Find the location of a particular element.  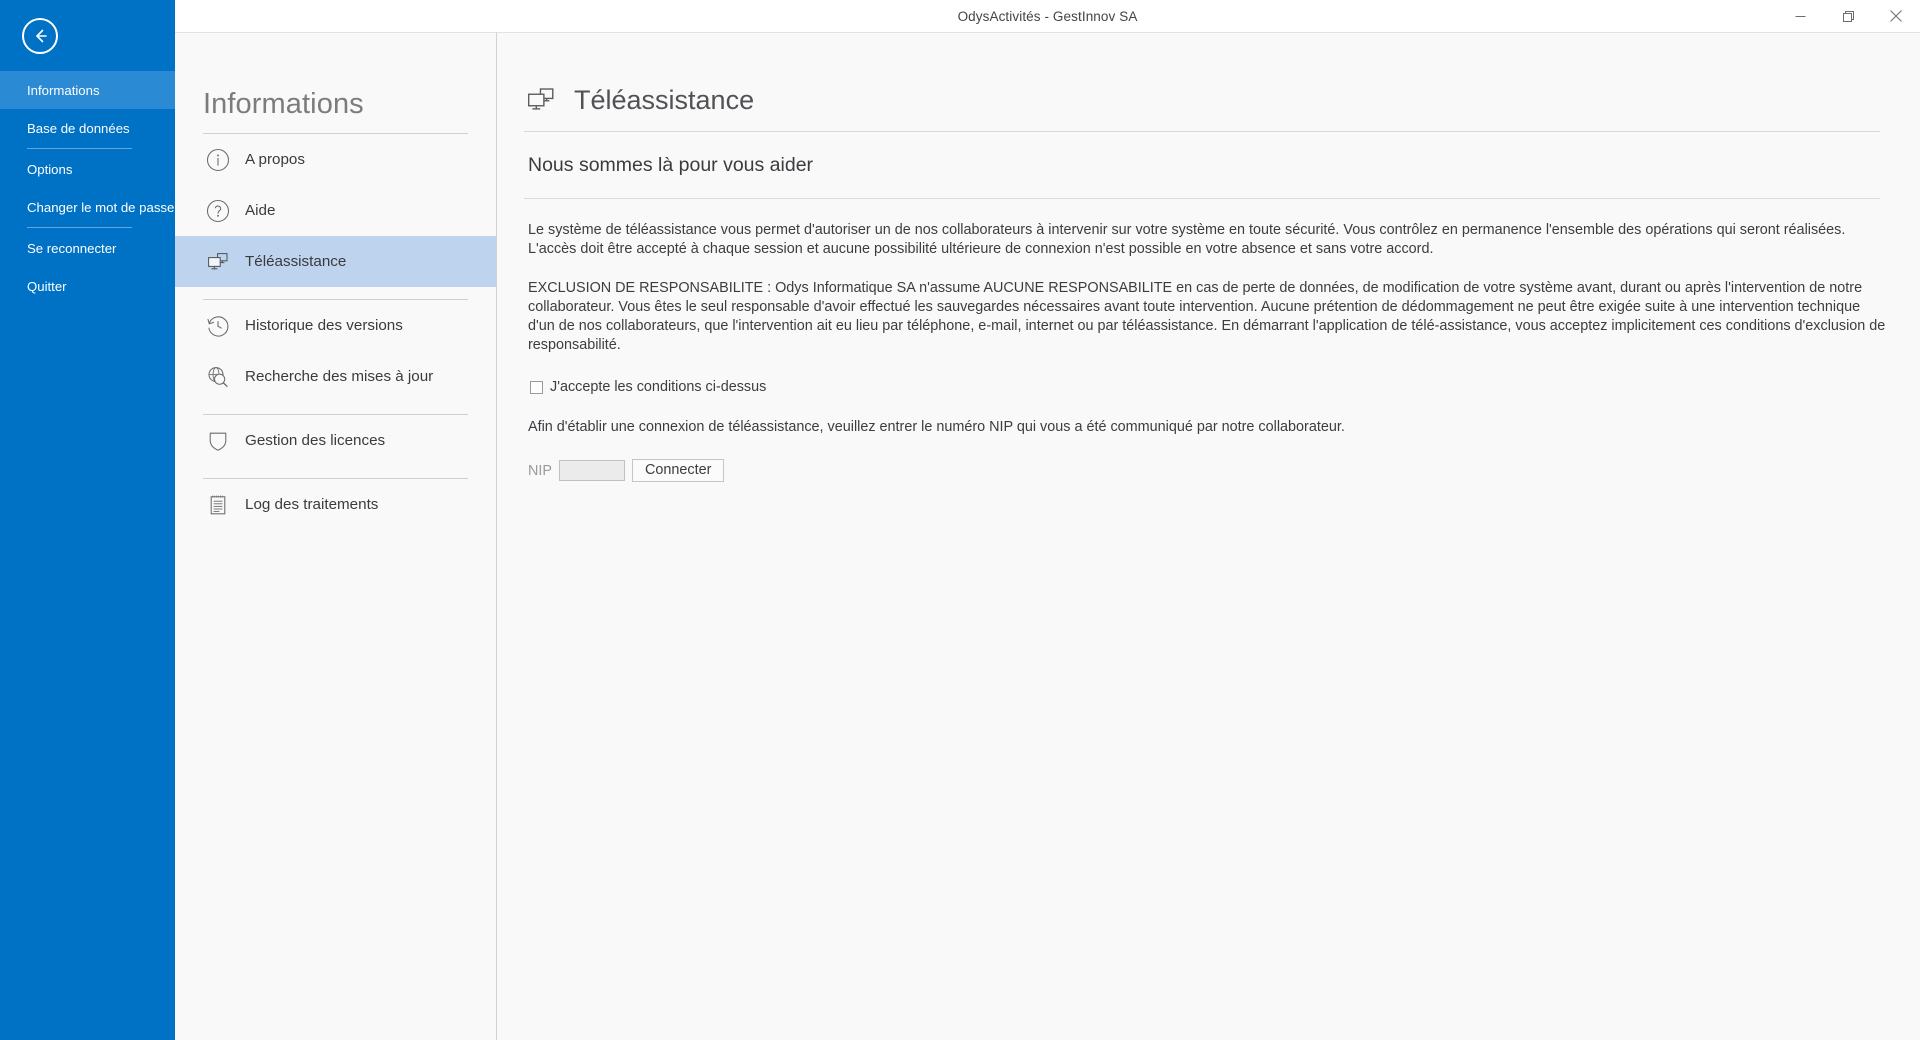

list-item-gestion-des-licences: Gestion des licences is located at coordinates (335, 440).